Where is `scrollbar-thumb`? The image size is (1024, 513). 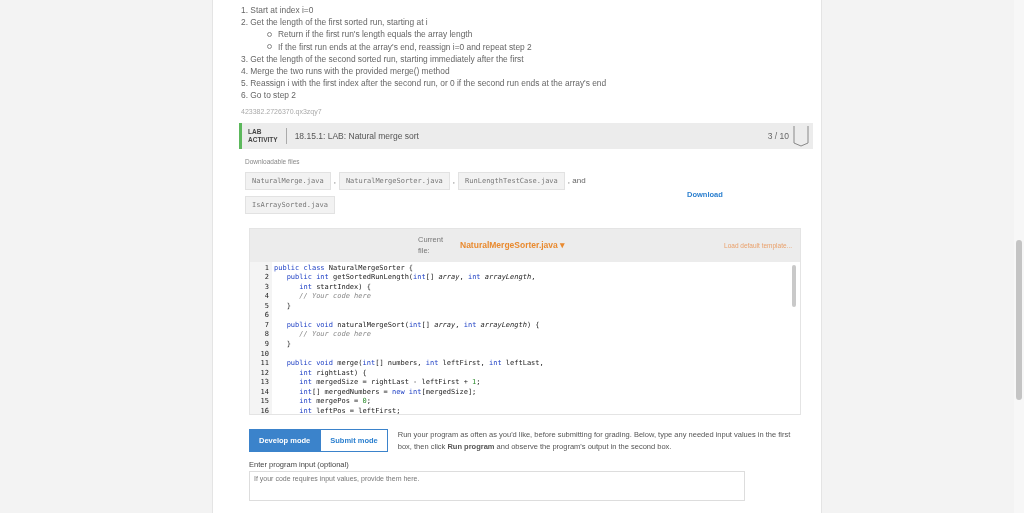 scrollbar-thumb is located at coordinates (794, 285).